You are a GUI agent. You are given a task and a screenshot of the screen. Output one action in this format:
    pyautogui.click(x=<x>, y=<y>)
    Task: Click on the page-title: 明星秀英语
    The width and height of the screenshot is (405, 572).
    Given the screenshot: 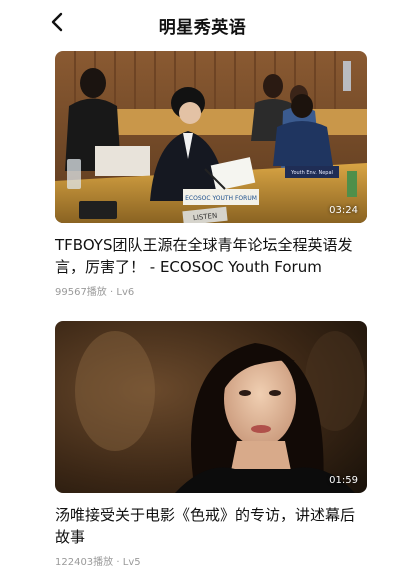 What is the action you would take?
    pyautogui.click(x=202, y=28)
    